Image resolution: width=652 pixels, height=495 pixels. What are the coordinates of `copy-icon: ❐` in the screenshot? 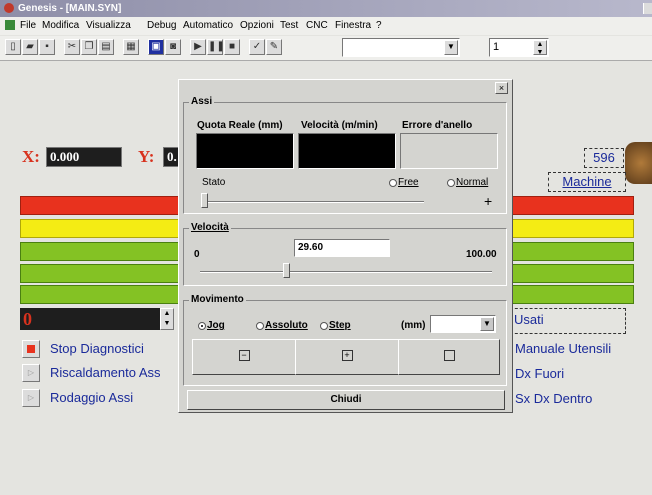 It's located at (89, 47).